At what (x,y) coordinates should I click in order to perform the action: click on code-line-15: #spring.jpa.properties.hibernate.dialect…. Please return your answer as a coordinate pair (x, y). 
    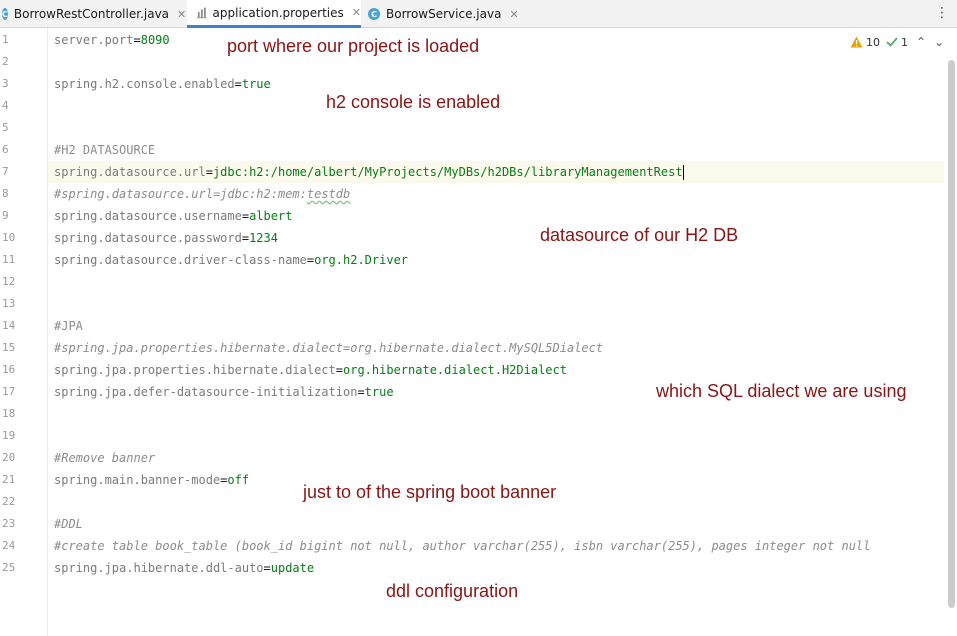
    Looking at the image, I should click on (328, 348).